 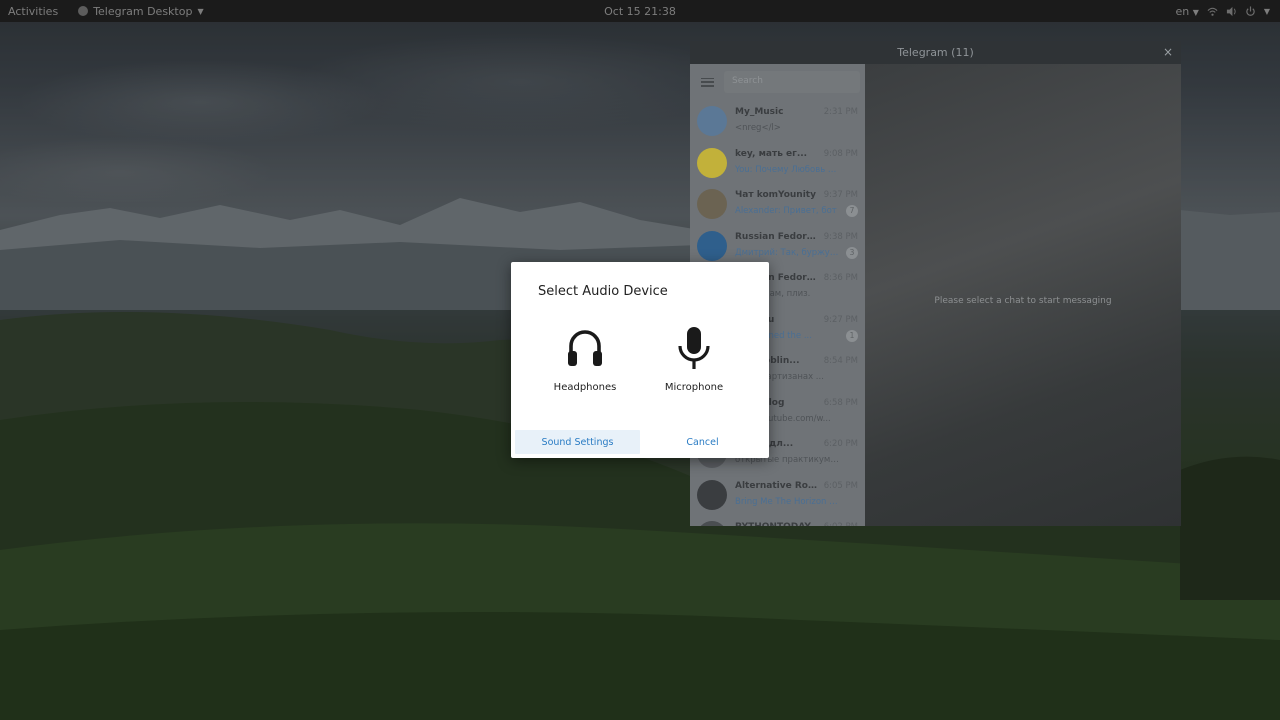 I want to click on headphones-option: Headphones, so click(x=585, y=359).